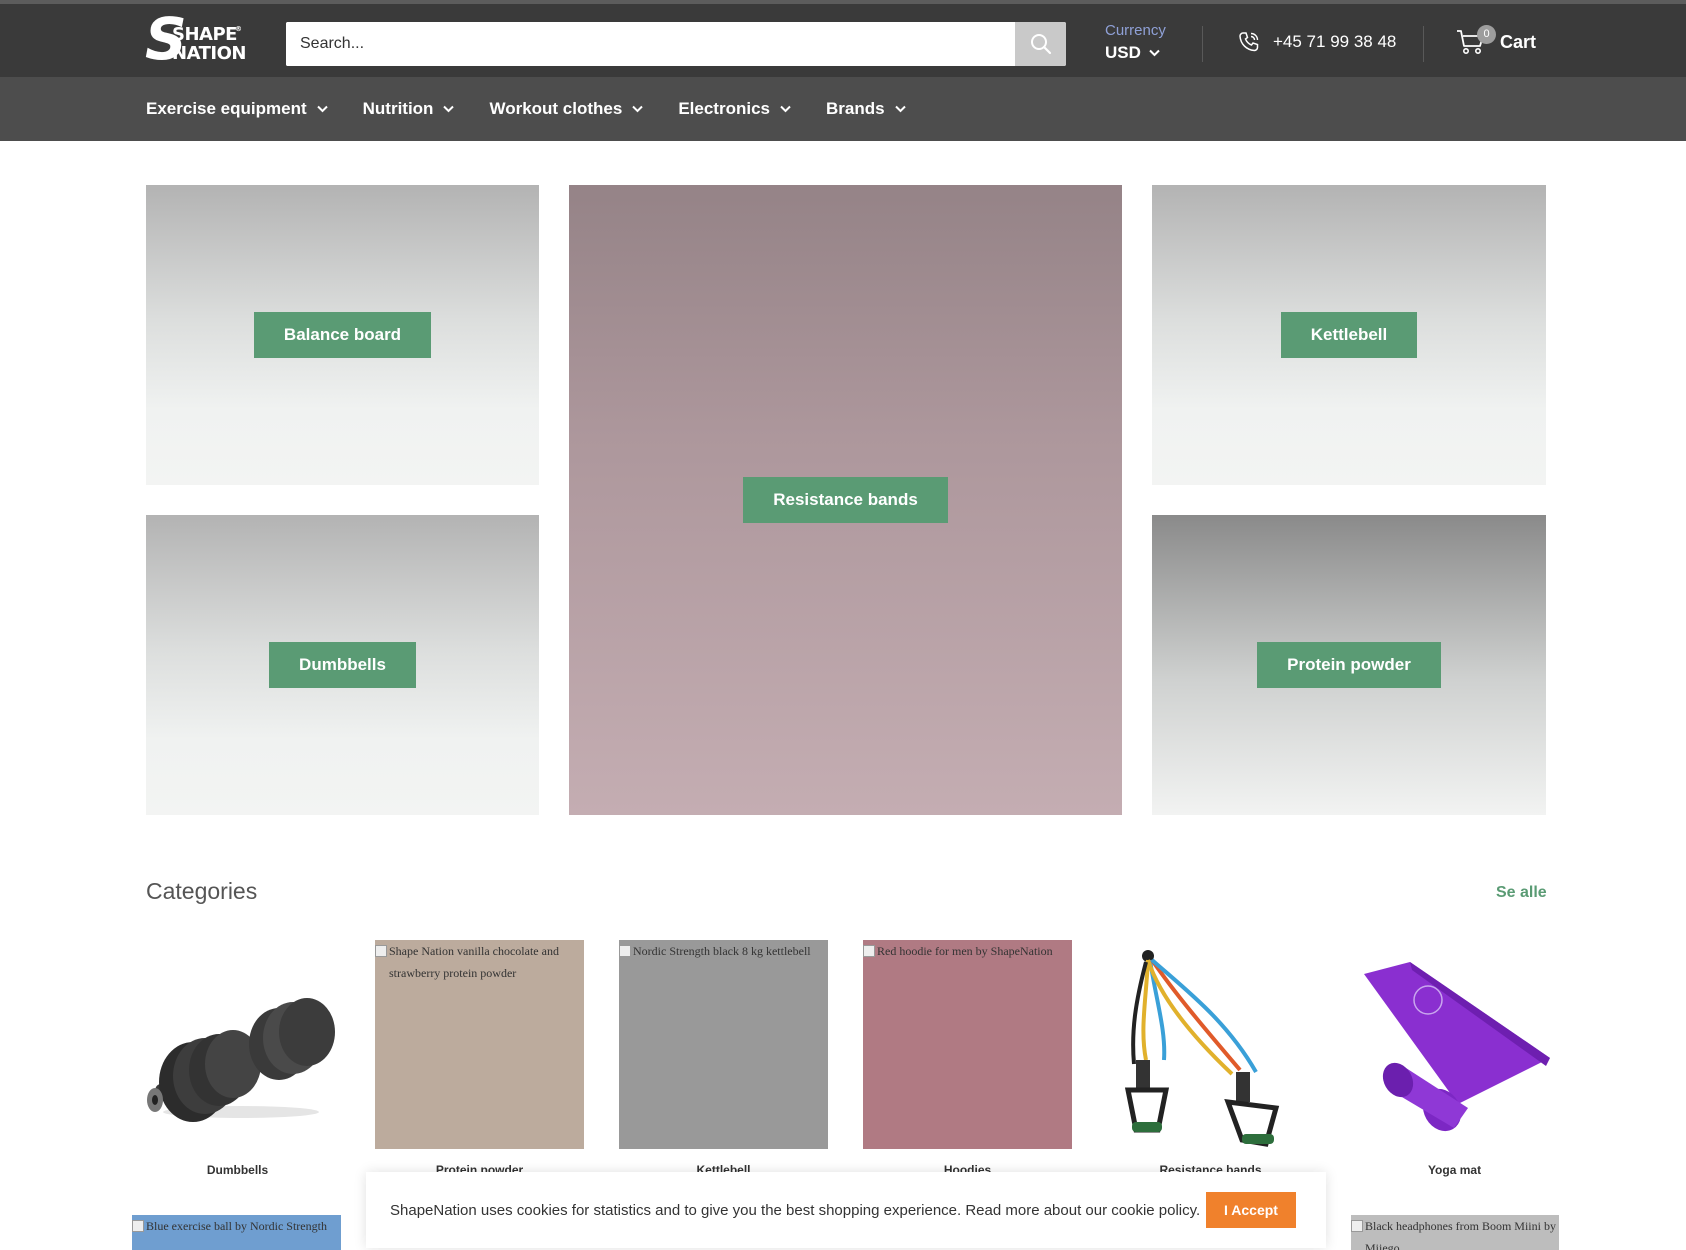 This screenshot has height=1250, width=1686. Describe the element at coordinates (202, 891) in the screenshot. I see `categories-heading: Categories` at that location.